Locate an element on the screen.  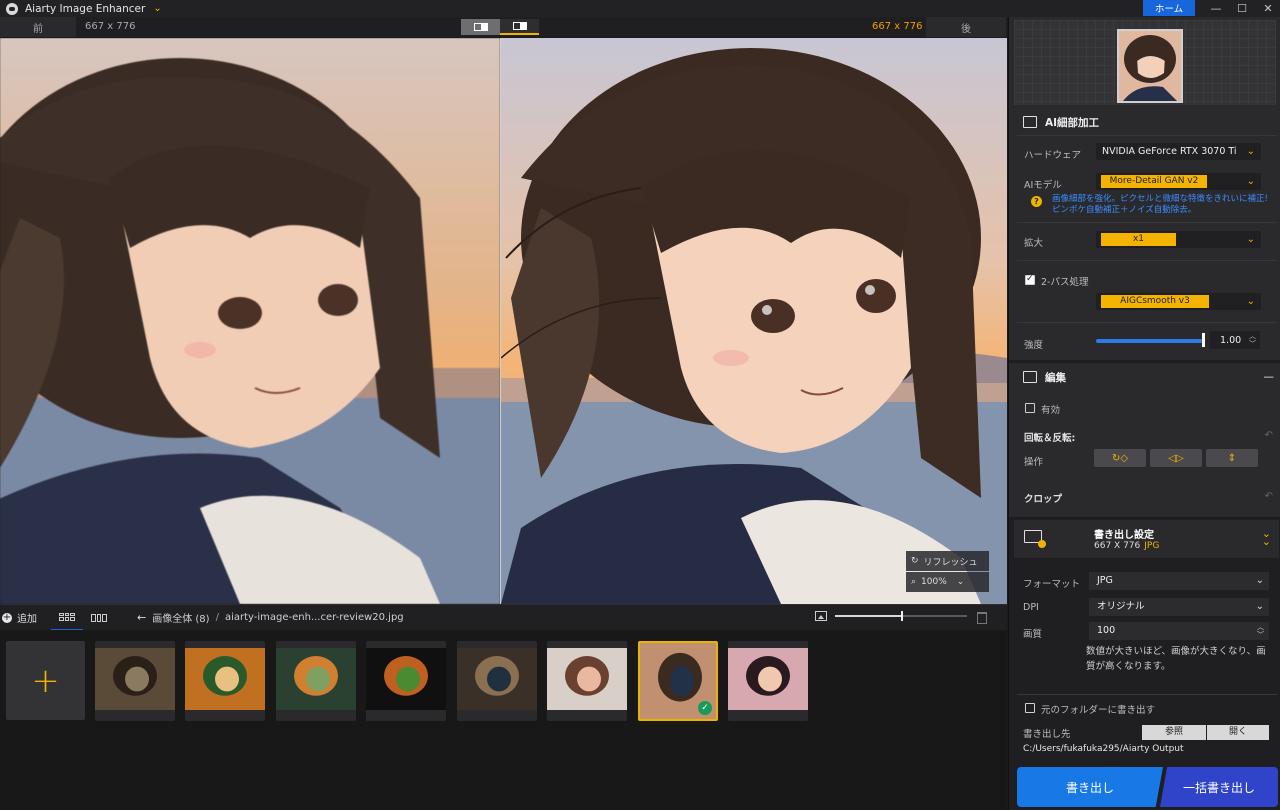
export-settings-header: 書き出し設定 667 X 776 JPG ⌄ ⌄ is located at coordinates (1146, 539).